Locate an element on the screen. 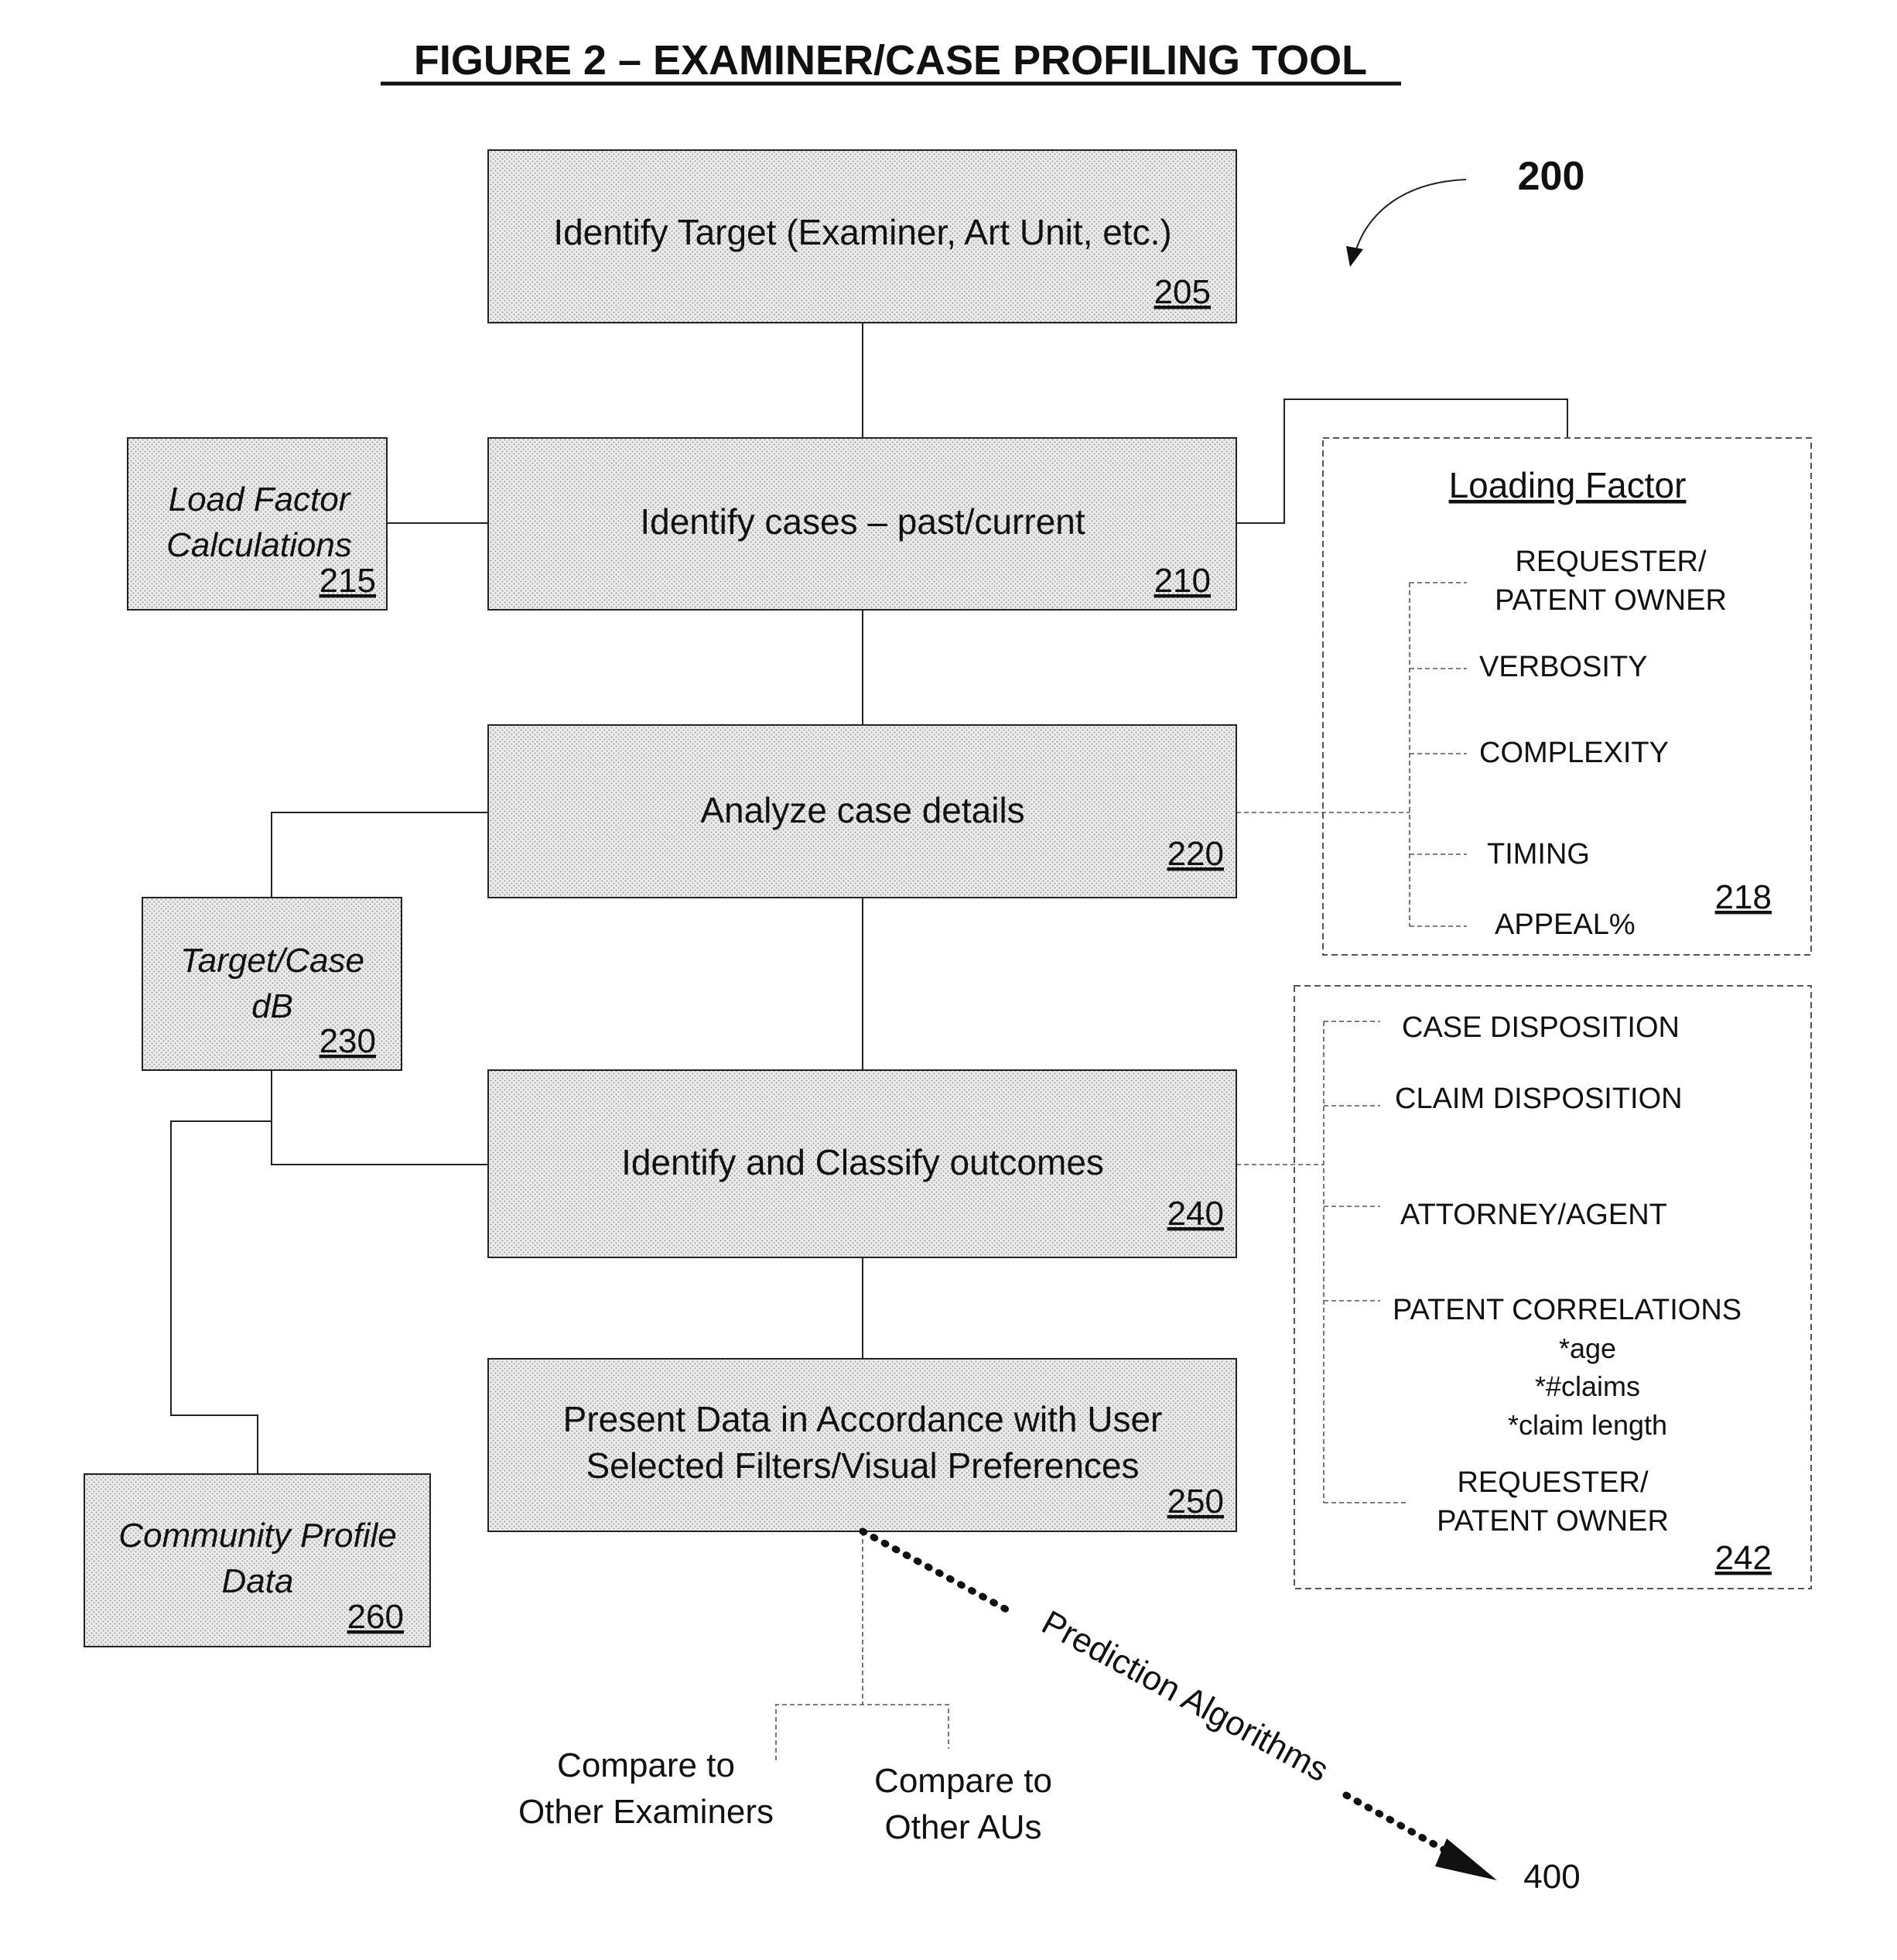 The width and height of the screenshot is (1897, 1960). compare-bracket is located at coordinates (862, 1732).